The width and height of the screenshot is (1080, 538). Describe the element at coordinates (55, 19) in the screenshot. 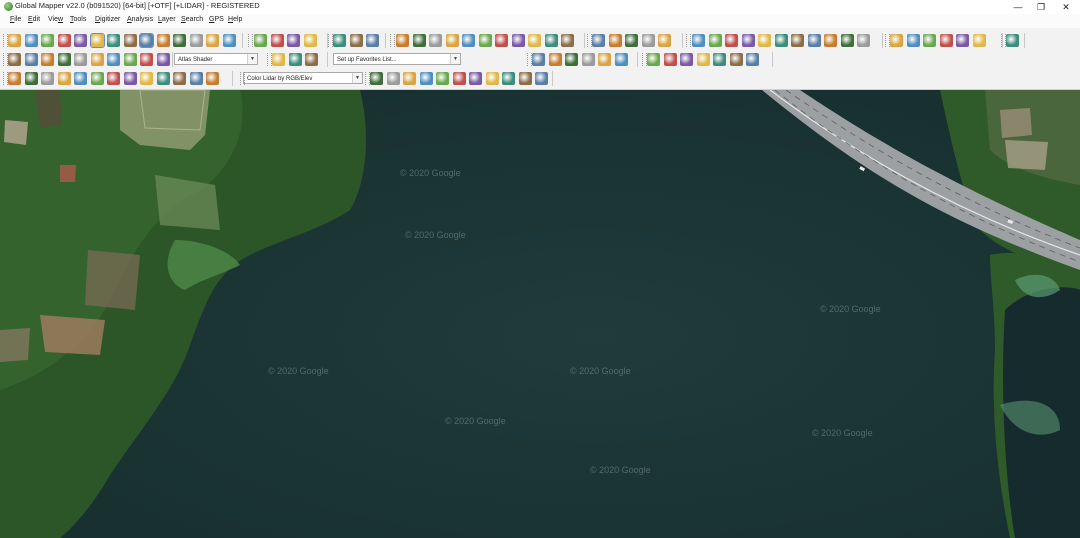

I see `menu-view: View` at that location.